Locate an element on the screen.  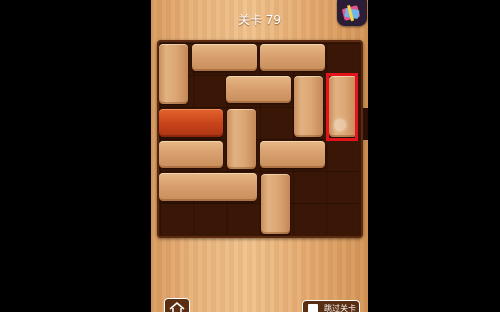
target-red-block is located at coordinates (191, 123).